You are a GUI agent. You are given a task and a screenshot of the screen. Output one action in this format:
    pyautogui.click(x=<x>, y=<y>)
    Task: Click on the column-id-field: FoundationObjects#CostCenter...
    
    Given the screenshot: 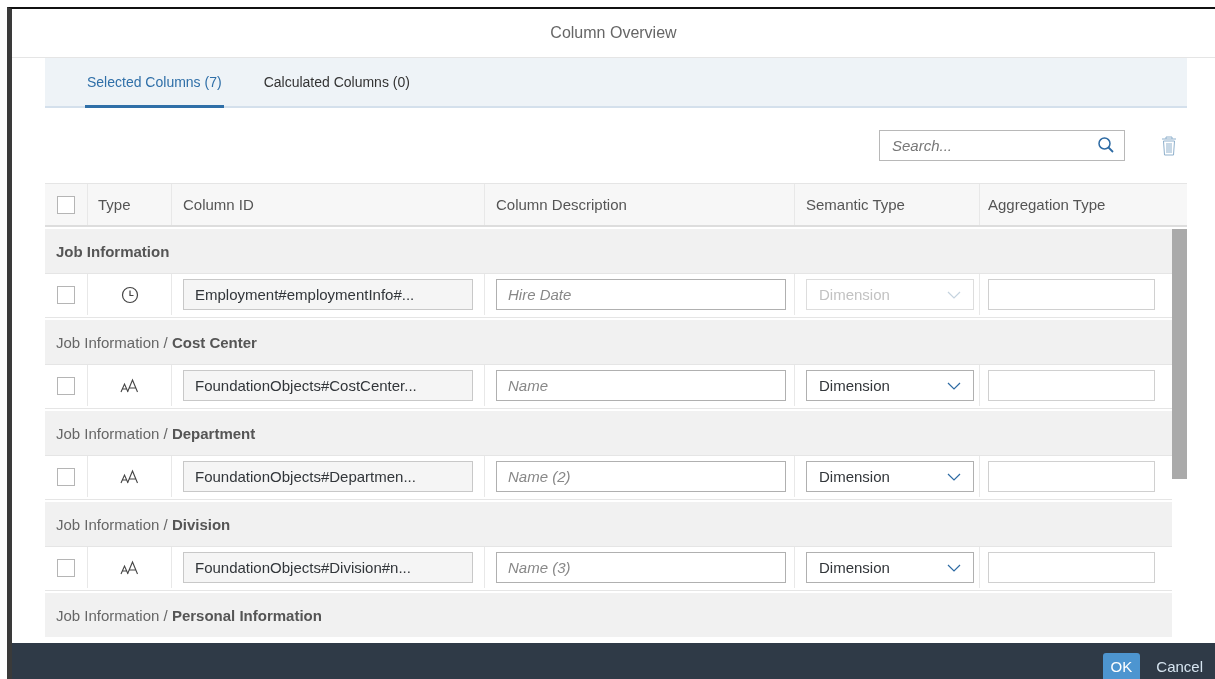 What is the action you would take?
    pyautogui.click(x=328, y=385)
    